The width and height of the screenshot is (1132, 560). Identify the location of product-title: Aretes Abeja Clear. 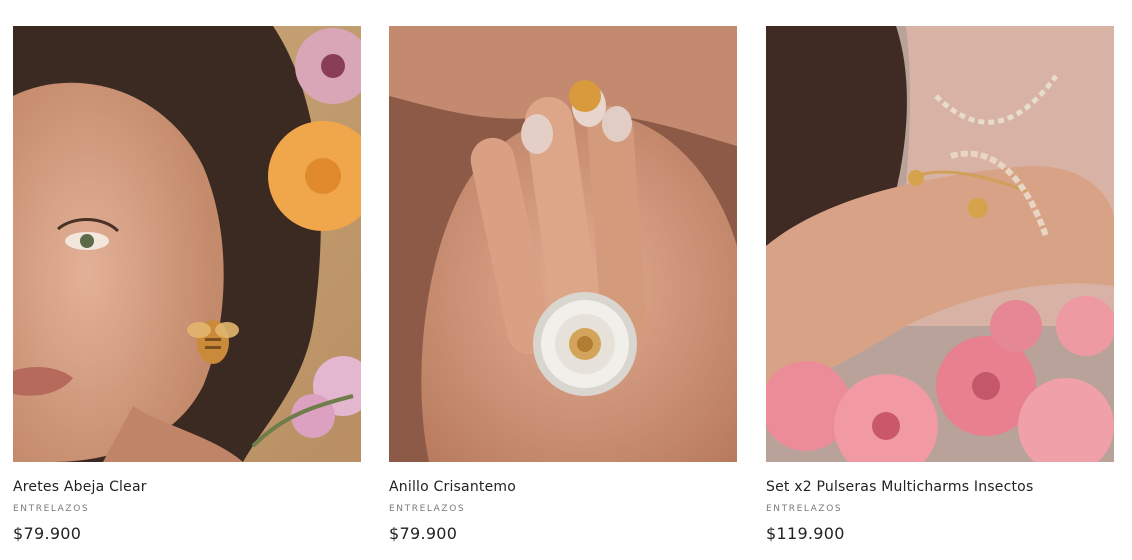
(80, 487).